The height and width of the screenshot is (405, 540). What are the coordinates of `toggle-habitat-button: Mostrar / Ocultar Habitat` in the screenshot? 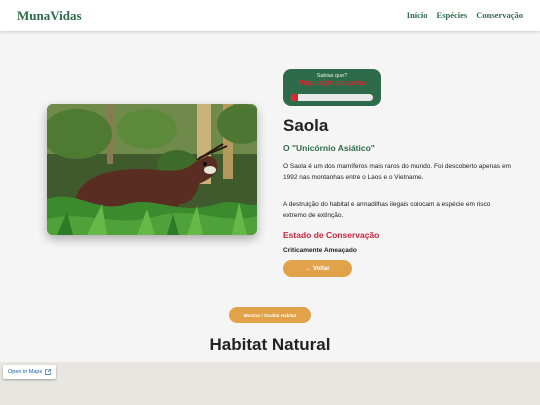 It's located at (270, 315).